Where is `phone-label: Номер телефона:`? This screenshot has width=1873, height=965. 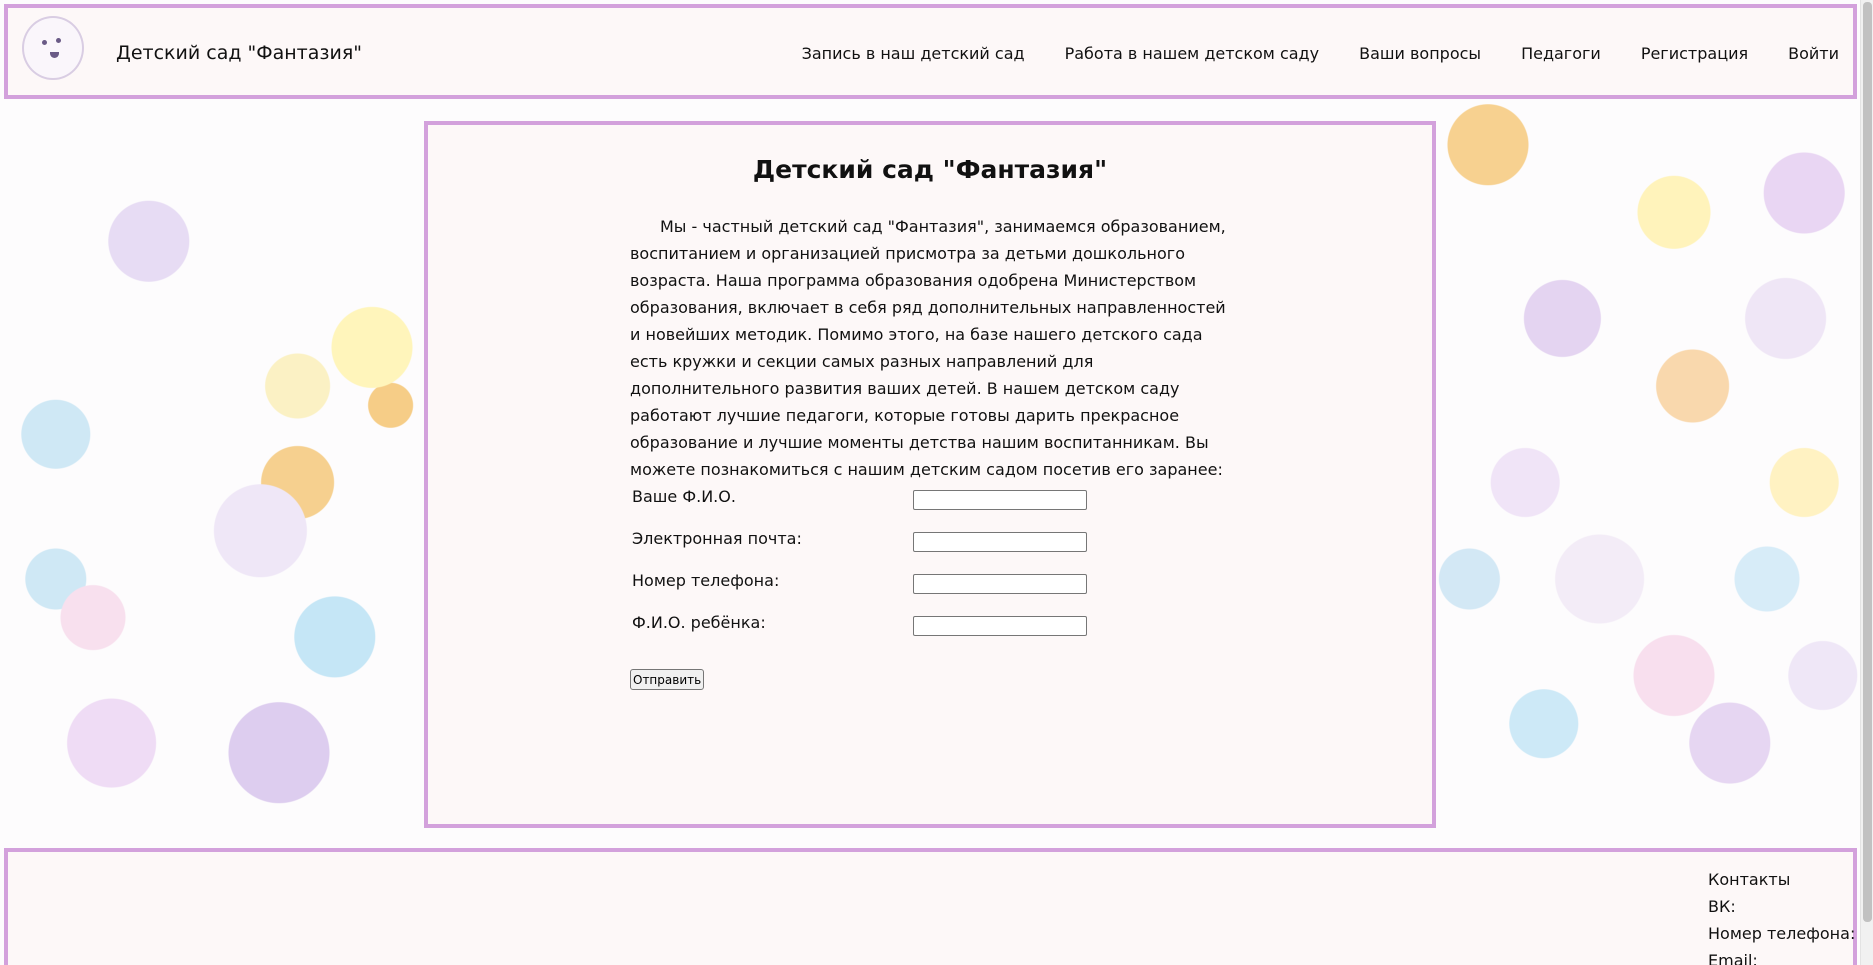 phone-label: Номер телефона: is located at coordinates (706, 580).